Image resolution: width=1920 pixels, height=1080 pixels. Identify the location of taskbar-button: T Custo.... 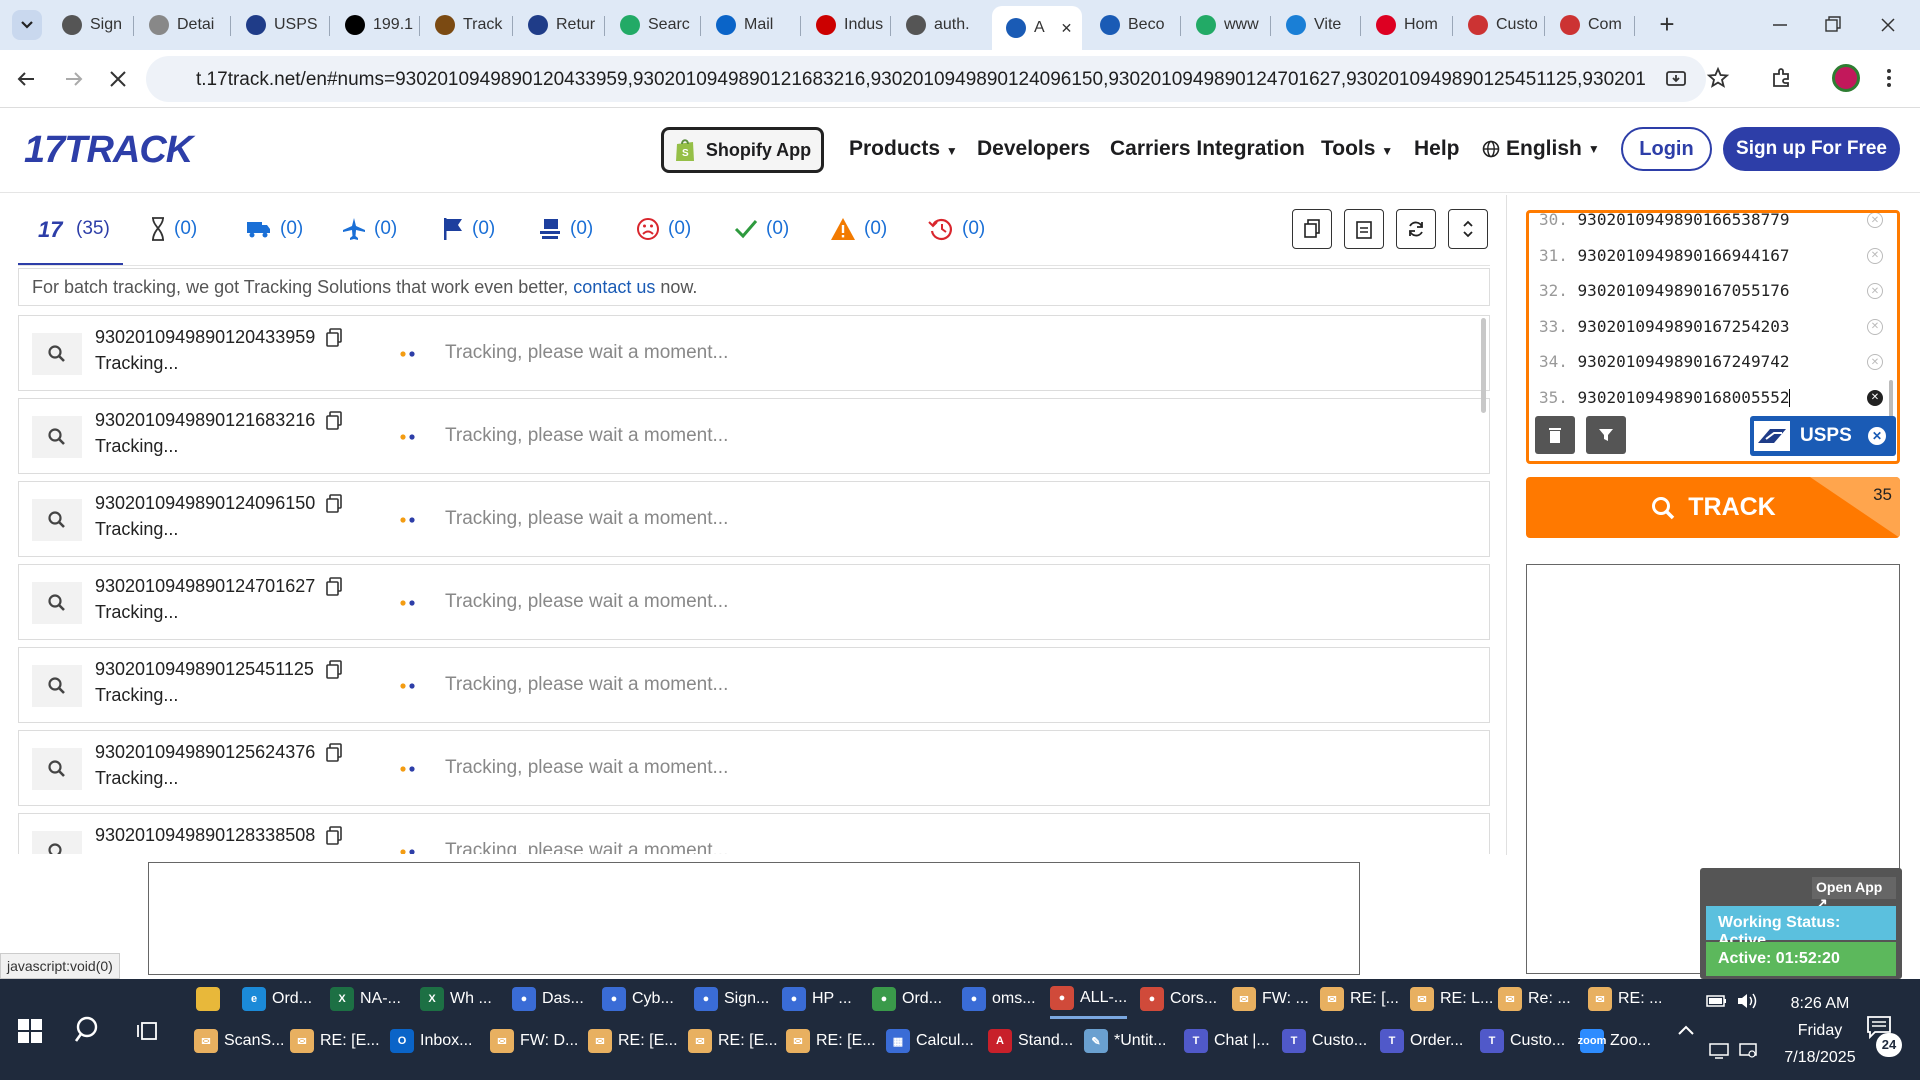
(1522, 1041).